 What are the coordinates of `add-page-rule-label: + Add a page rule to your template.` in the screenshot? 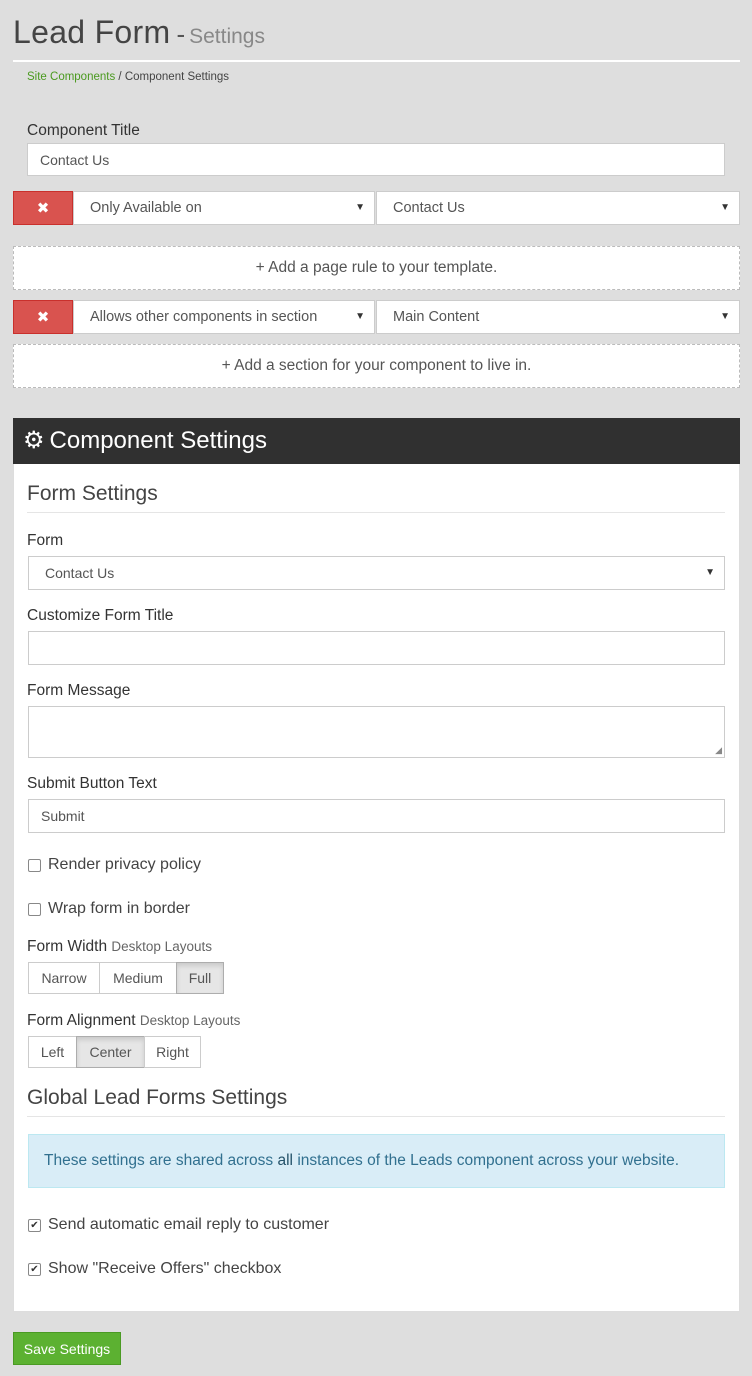 It's located at (376, 267).